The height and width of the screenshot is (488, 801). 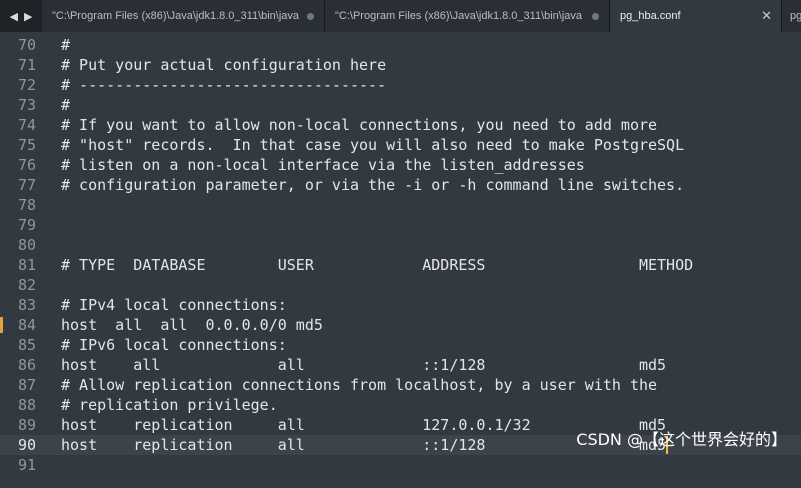 What do you see at coordinates (174, 305) in the screenshot?
I see `line-text: # IPv4 local connections:` at bounding box center [174, 305].